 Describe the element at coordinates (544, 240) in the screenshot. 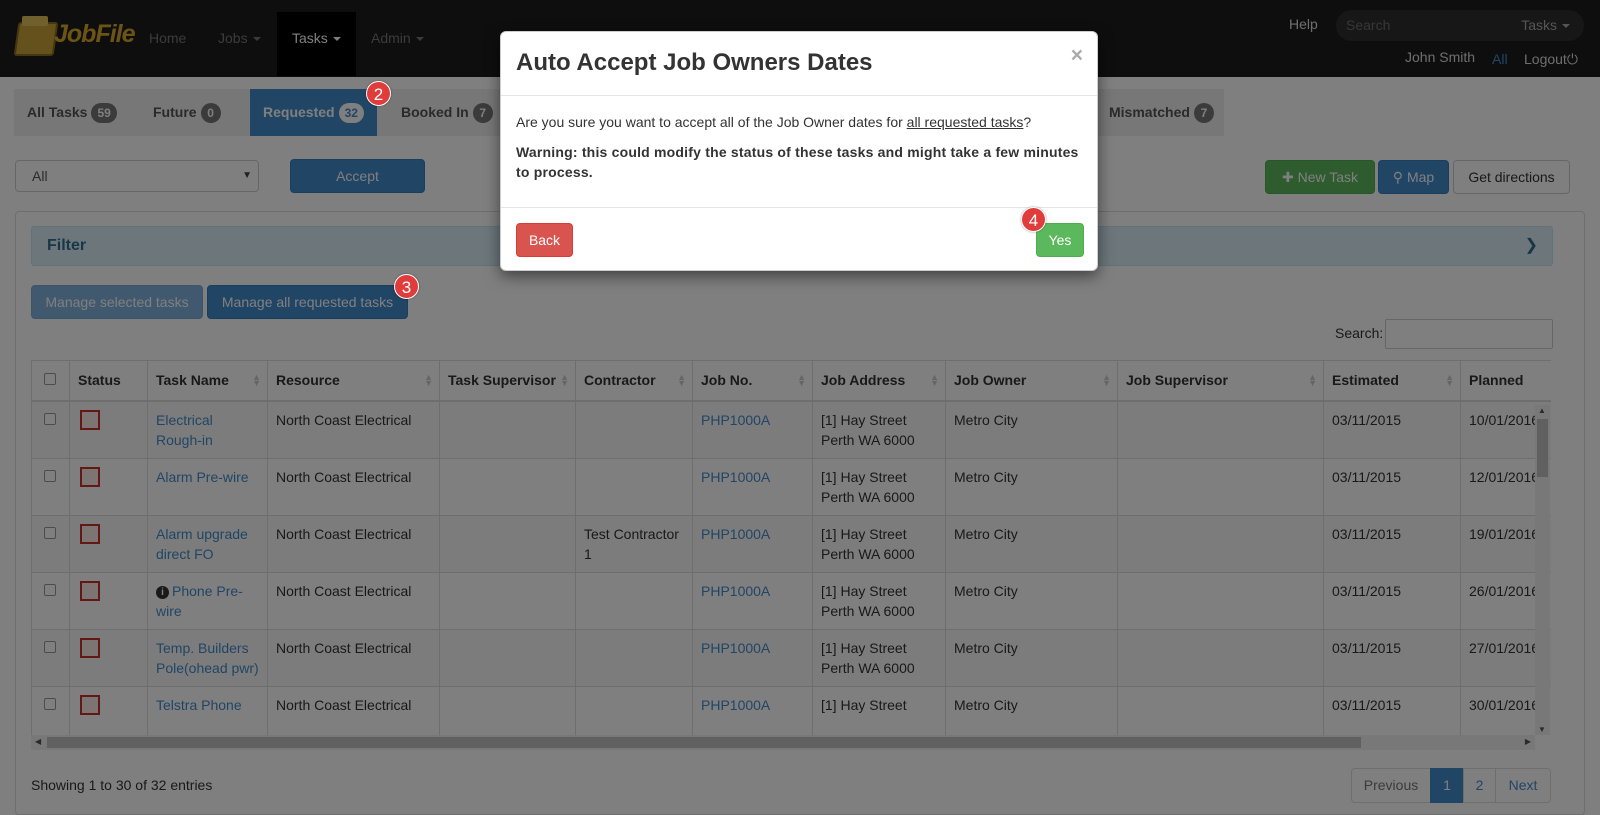

I see `back-button: Back` at that location.